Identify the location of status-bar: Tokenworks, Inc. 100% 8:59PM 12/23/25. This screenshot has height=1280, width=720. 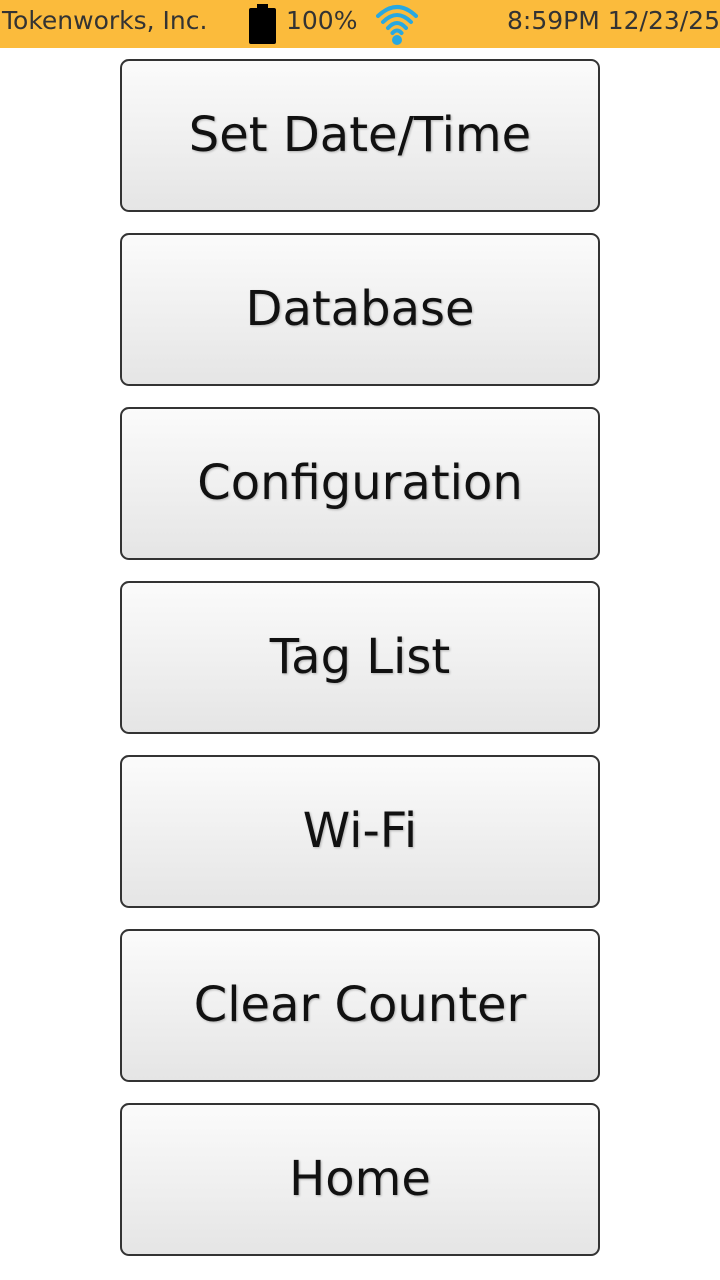
(360, 24).